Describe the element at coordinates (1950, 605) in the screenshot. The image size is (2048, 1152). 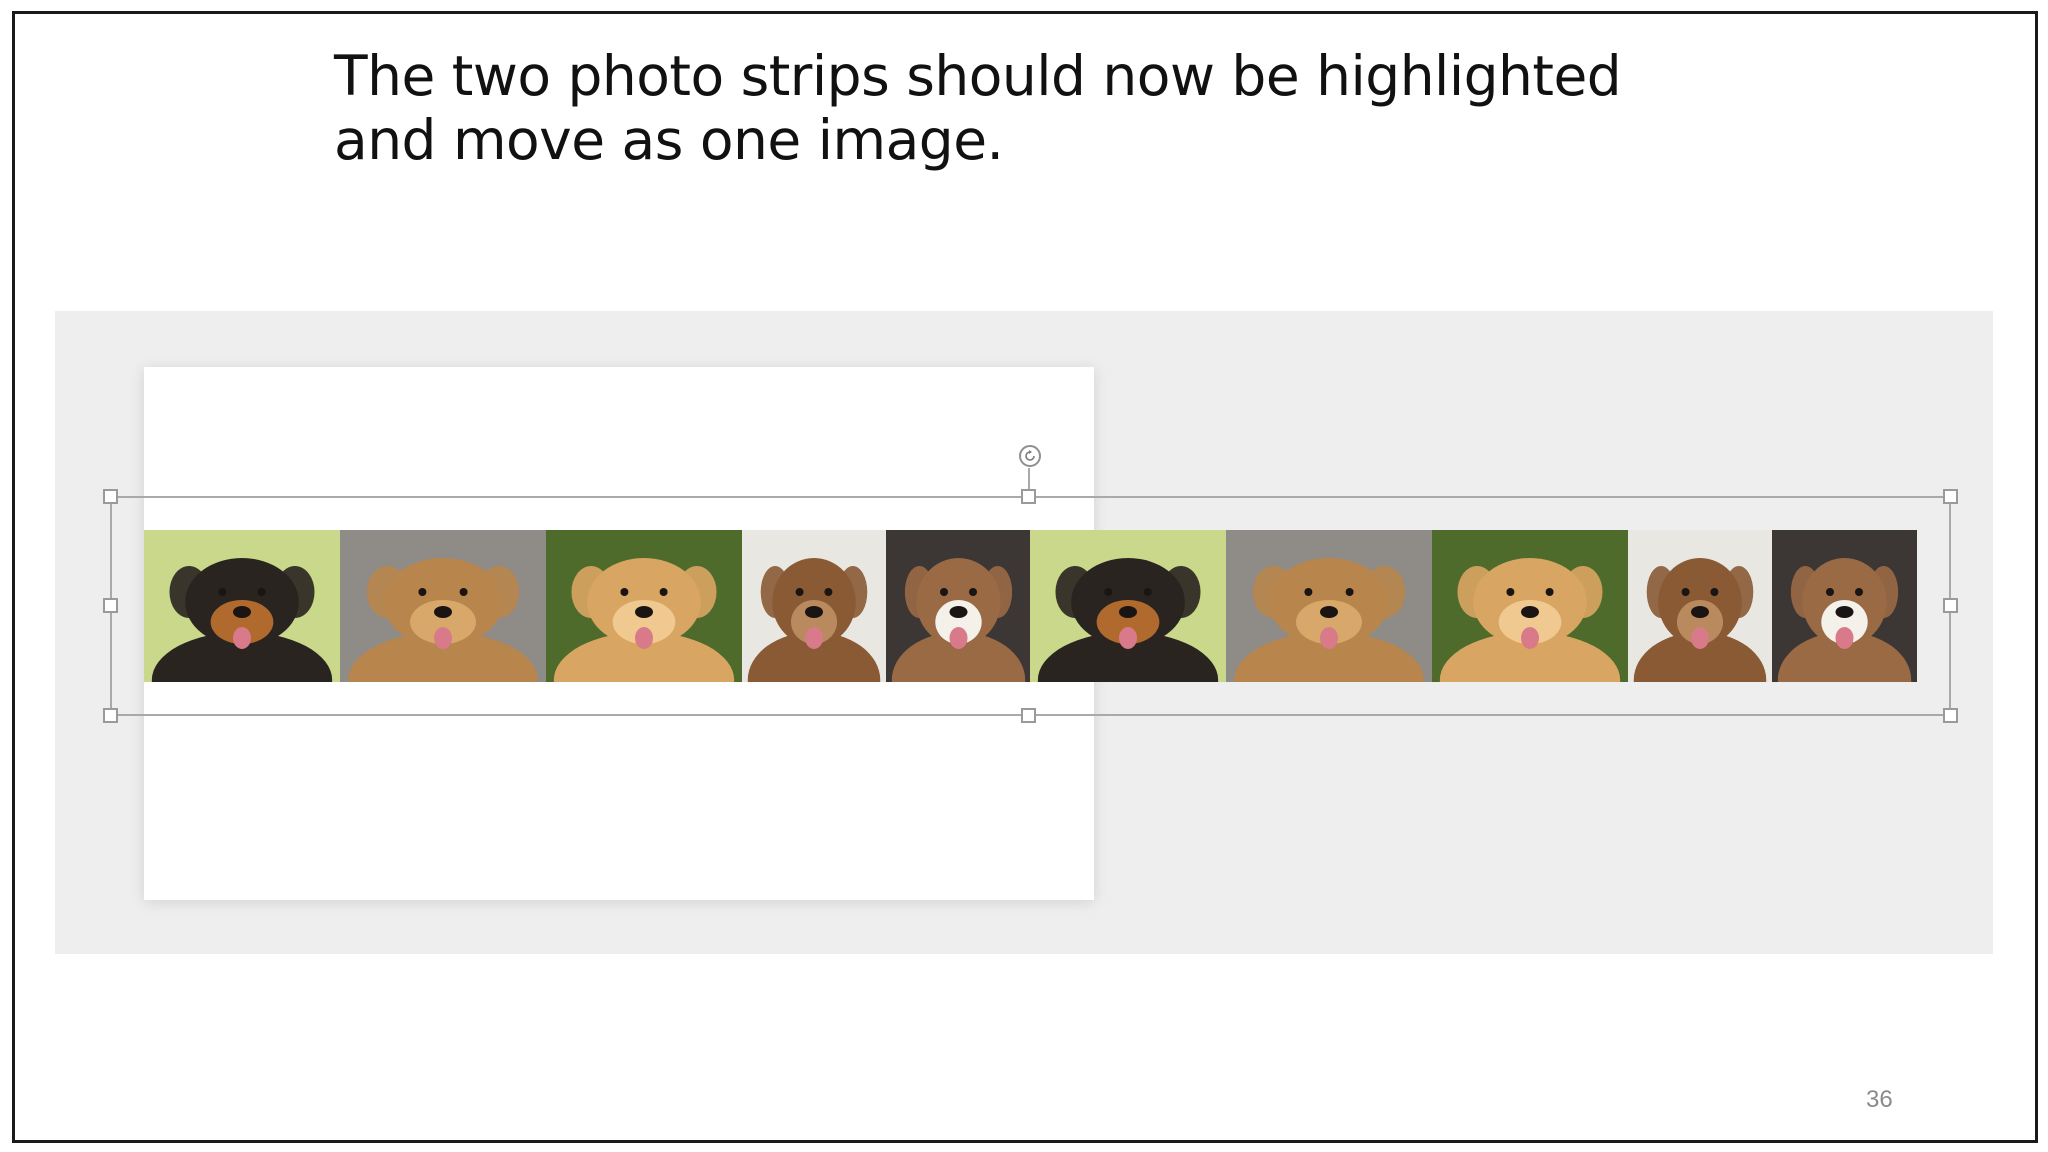
I see `resize-handle-middle-right` at that location.